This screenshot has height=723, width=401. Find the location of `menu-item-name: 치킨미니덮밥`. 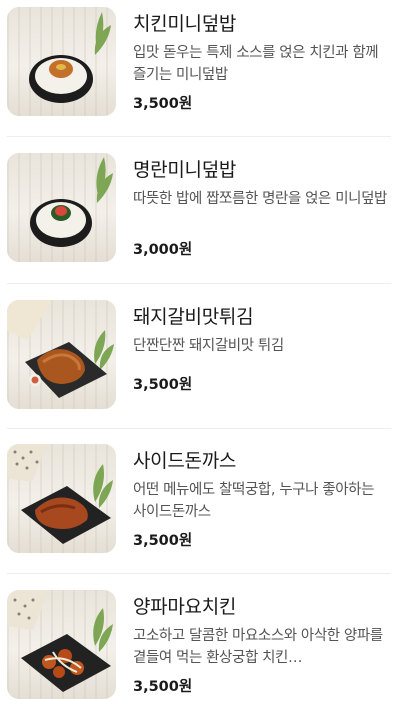

menu-item-name: 치킨미니덮밥 is located at coordinates (185, 24).